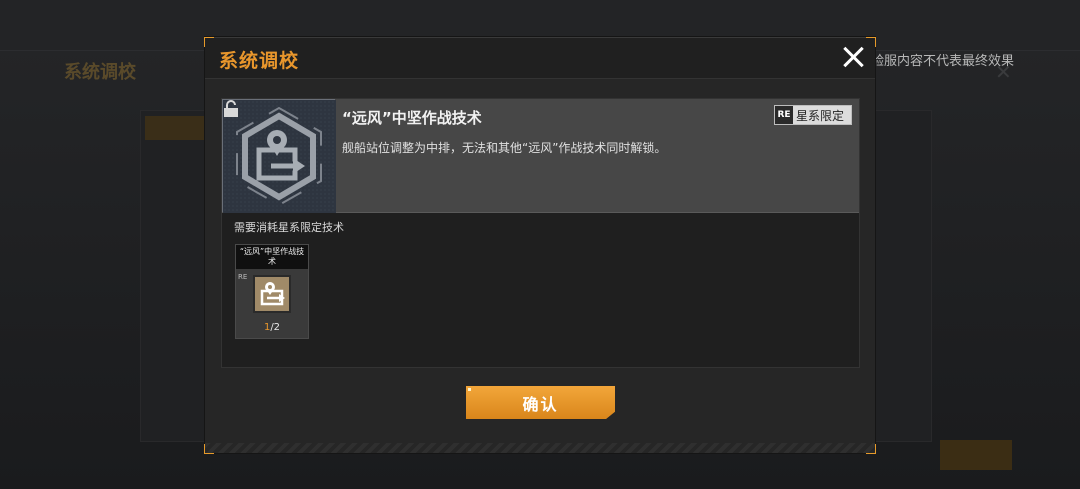 This screenshot has height=489, width=1080. Describe the element at coordinates (540, 448) in the screenshot. I see `dialog-footer-stripe` at that location.